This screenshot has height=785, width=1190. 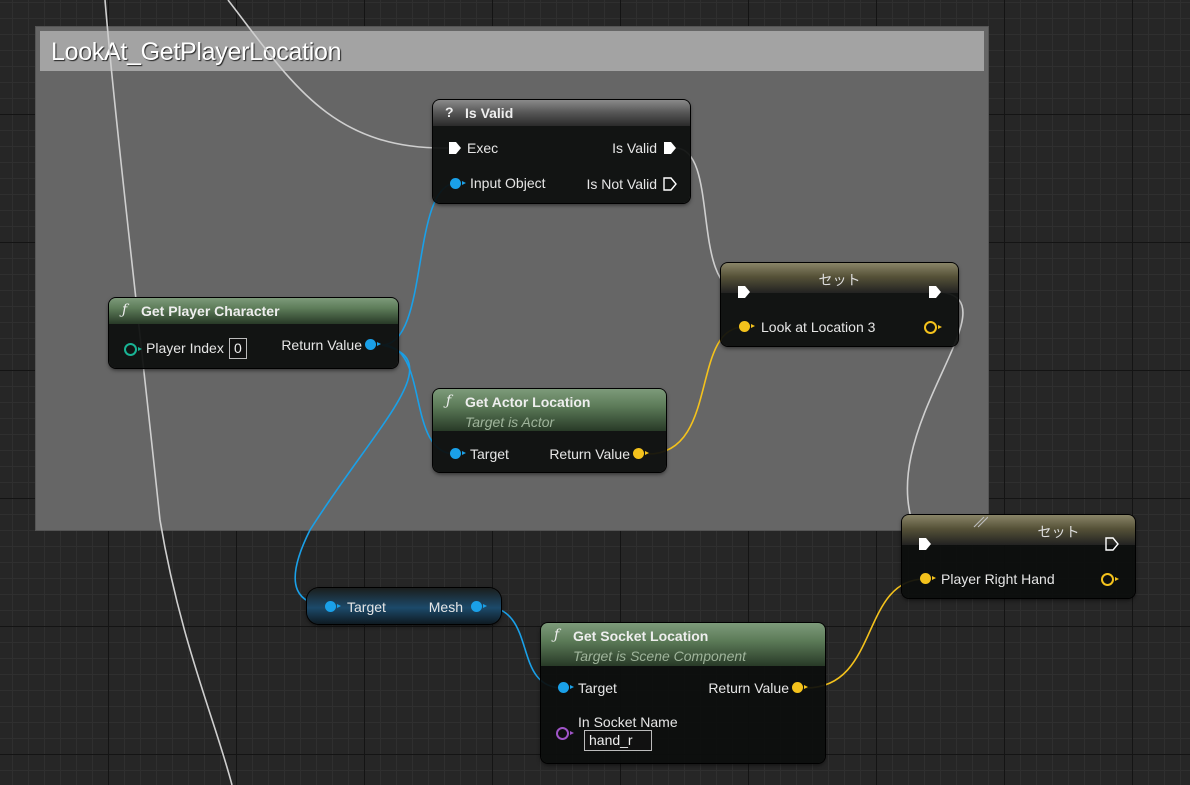 What do you see at coordinates (458, 453) in the screenshot?
I see `actor-location-target-pin` at bounding box center [458, 453].